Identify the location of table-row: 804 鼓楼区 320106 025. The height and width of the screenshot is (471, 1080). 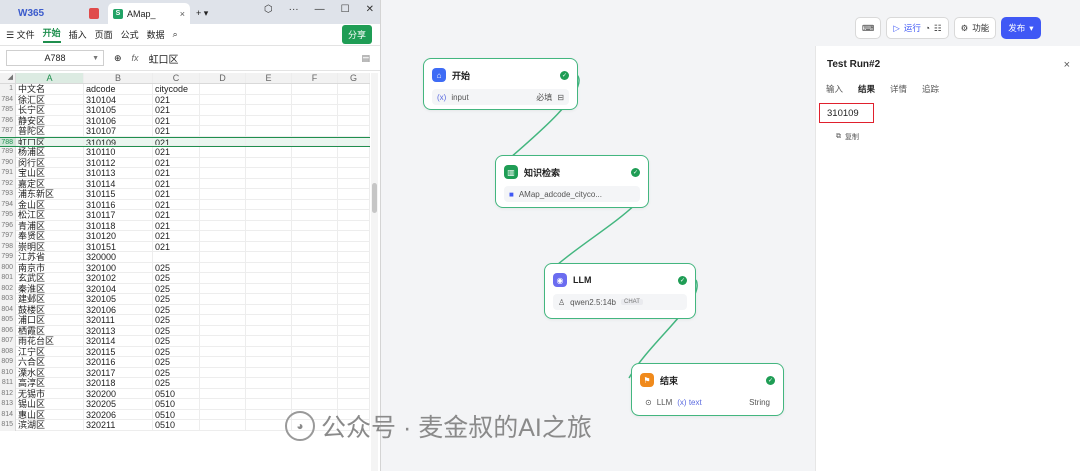
(185, 309).